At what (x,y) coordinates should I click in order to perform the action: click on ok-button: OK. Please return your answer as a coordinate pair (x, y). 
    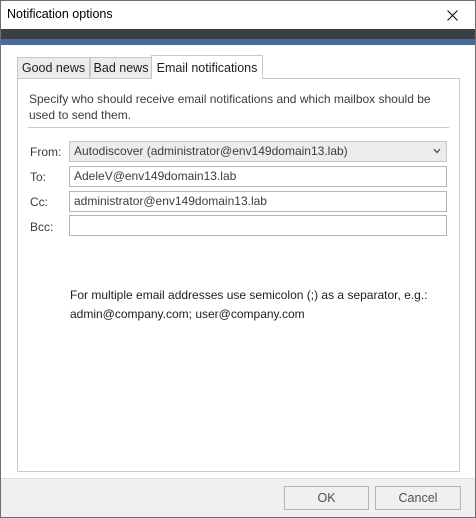
    Looking at the image, I should click on (326, 498).